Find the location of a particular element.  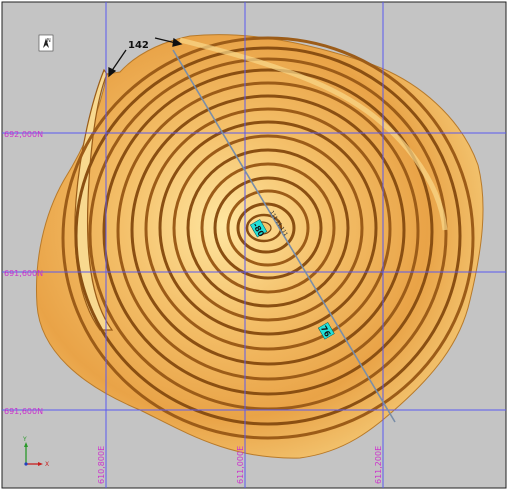

svg-text: X is located at coordinates (47, 464).